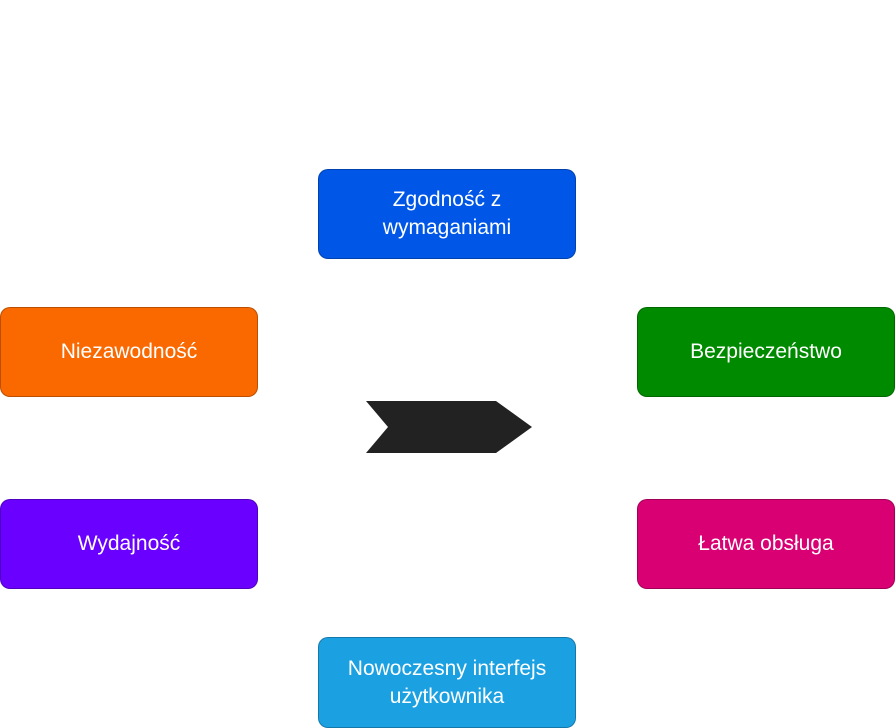 The width and height of the screenshot is (895, 728). I want to click on node-label: Wydajność, so click(129, 543).